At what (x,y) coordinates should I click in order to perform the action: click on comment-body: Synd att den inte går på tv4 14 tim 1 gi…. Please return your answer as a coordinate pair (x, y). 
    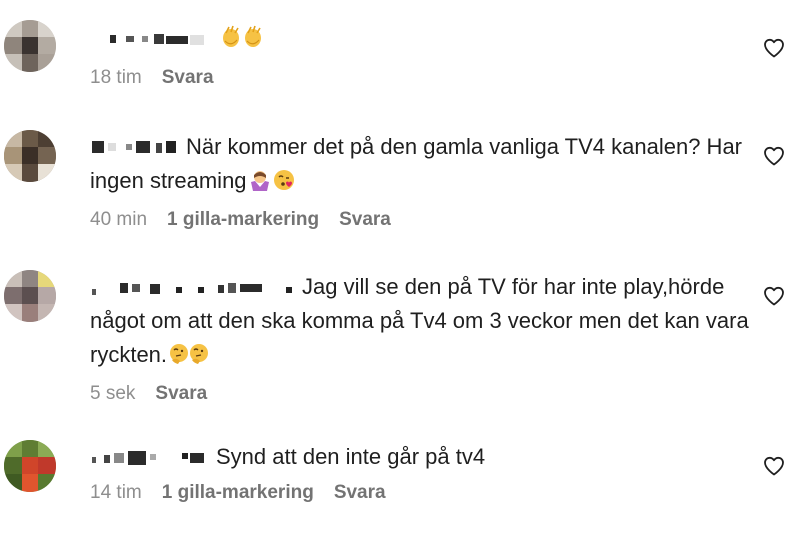
    Looking at the image, I should click on (420, 472).